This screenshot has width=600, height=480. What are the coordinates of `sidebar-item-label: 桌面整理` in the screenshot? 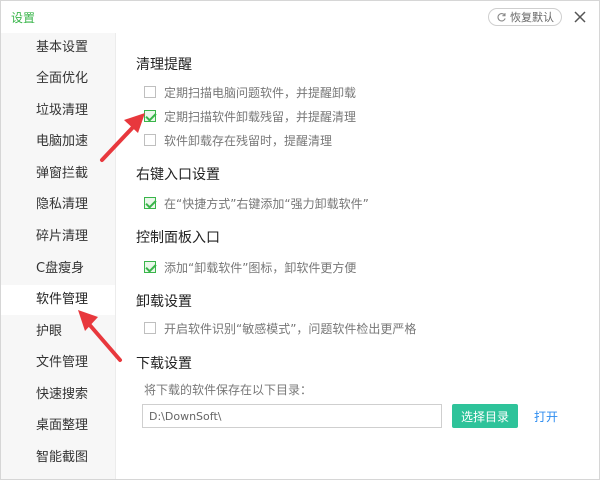 It's located at (62, 425).